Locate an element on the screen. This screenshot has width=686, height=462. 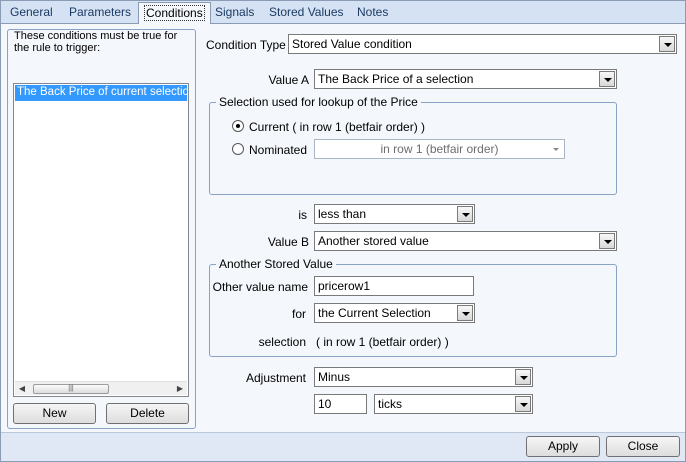
new-condition-button: New is located at coordinates (54, 413).